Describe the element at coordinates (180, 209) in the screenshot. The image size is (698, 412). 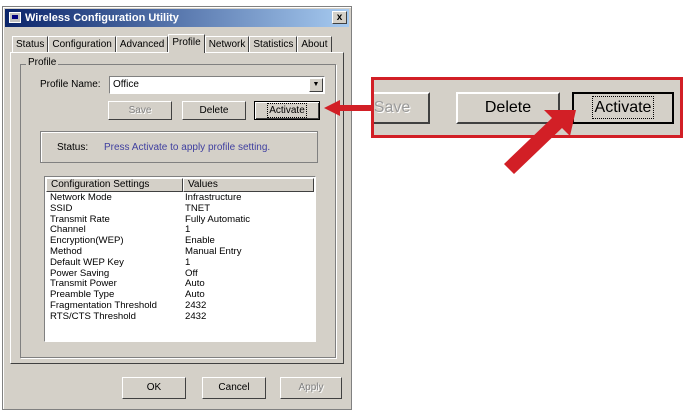
I see `table-row: SSID TNET` at that location.